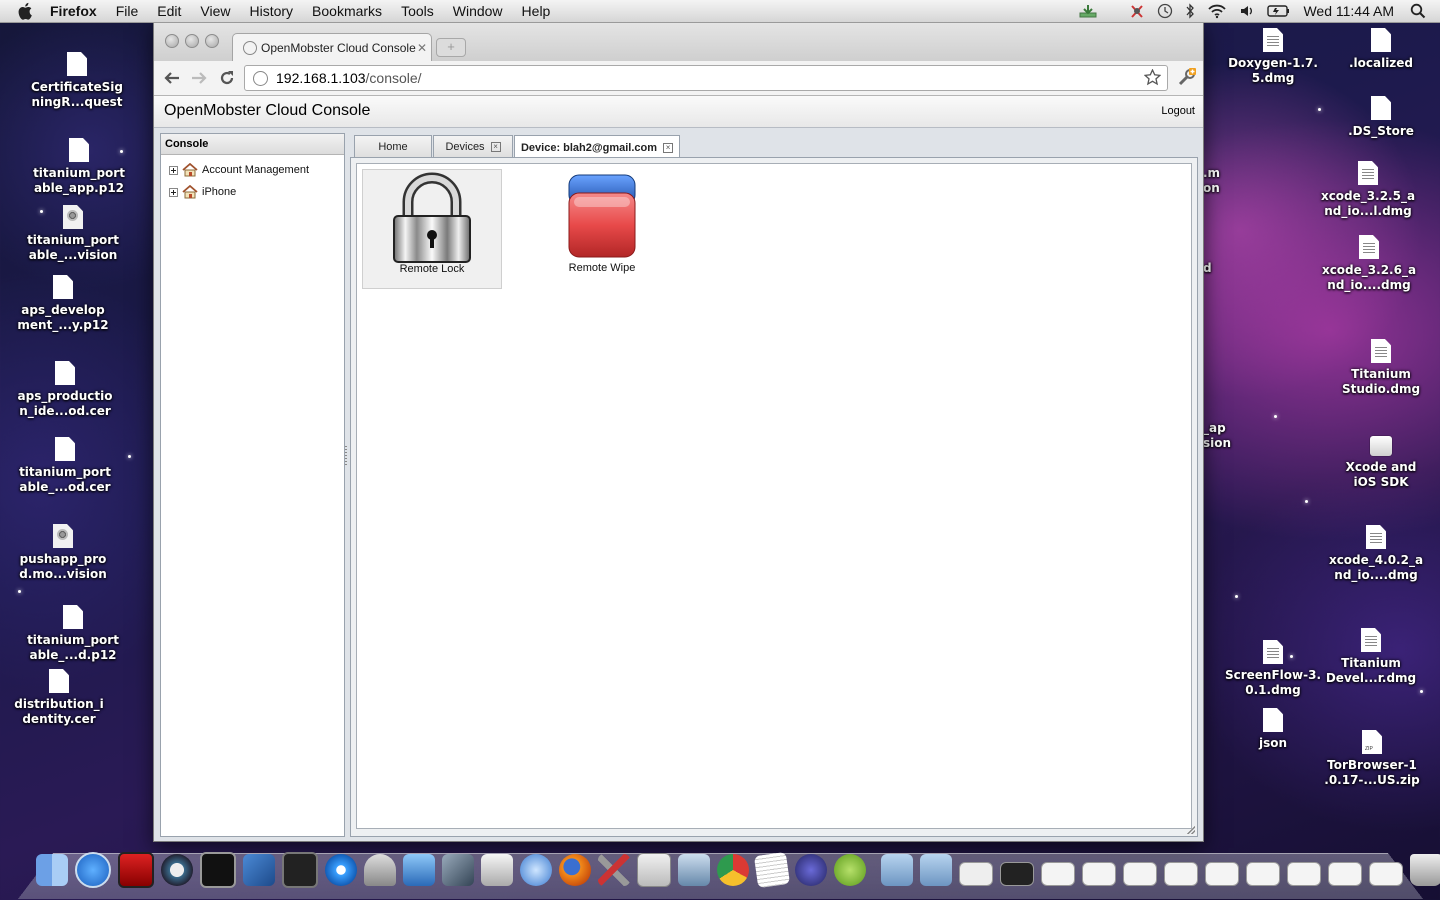 The image size is (1440, 900). Describe the element at coordinates (417, 11) in the screenshot. I see `menu-tools: Tools` at that location.